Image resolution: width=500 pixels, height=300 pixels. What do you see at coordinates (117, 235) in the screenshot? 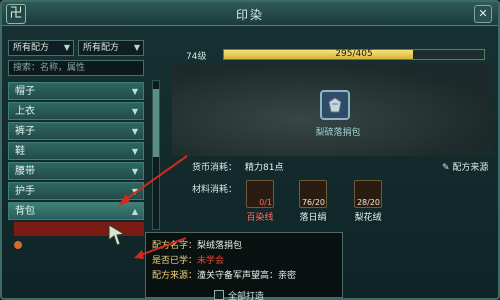
I see `cursor-icon` at bounding box center [117, 235].